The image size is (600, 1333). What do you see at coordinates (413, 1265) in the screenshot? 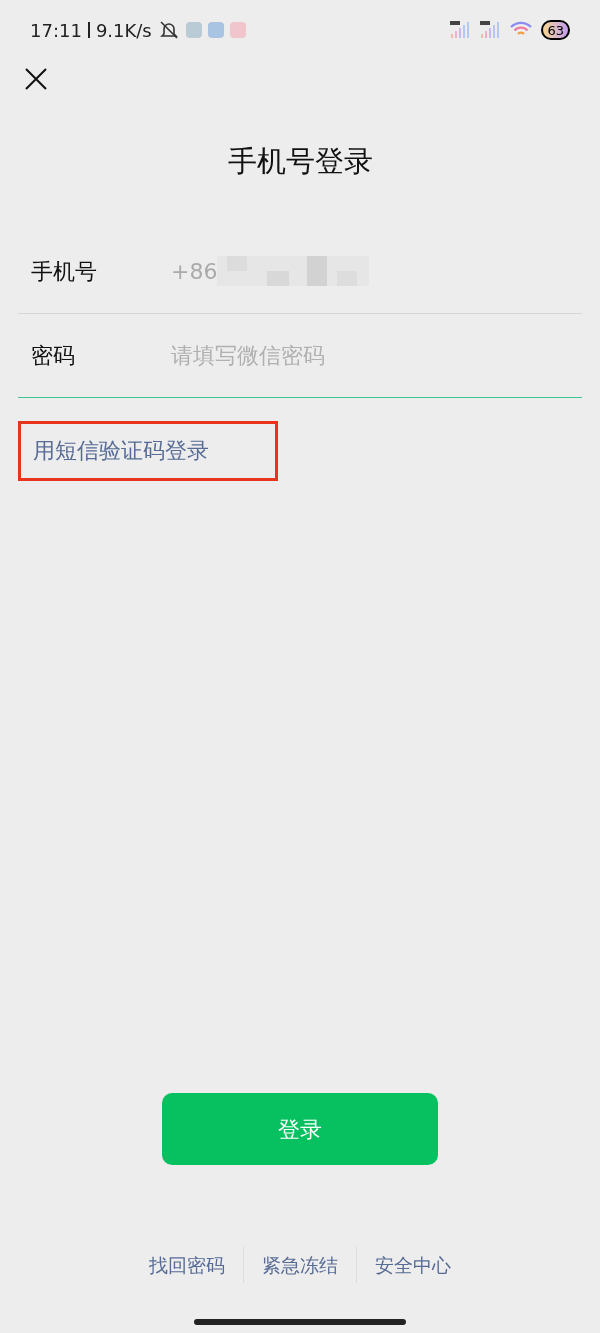
I see `footer-link: 安全中心` at bounding box center [413, 1265].